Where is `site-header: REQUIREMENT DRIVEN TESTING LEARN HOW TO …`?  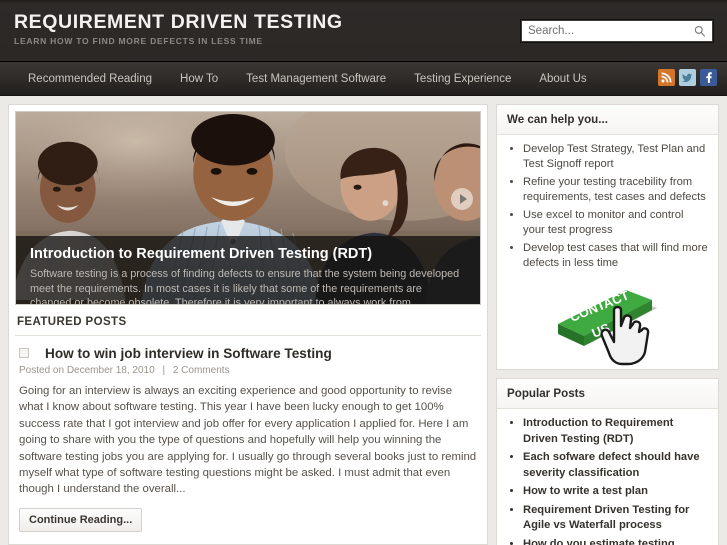 site-header: REQUIREMENT DRIVEN TESTING LEARN HOW TO … is located at coordinates (363, 31).